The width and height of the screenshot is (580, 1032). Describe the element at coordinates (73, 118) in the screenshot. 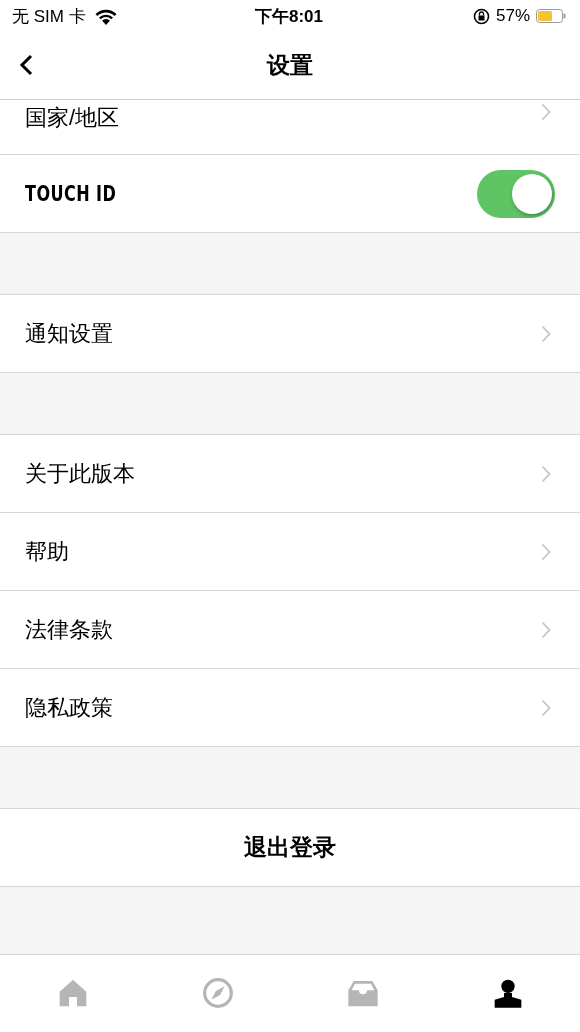

I see `row-label: 国家/地区` at that location.